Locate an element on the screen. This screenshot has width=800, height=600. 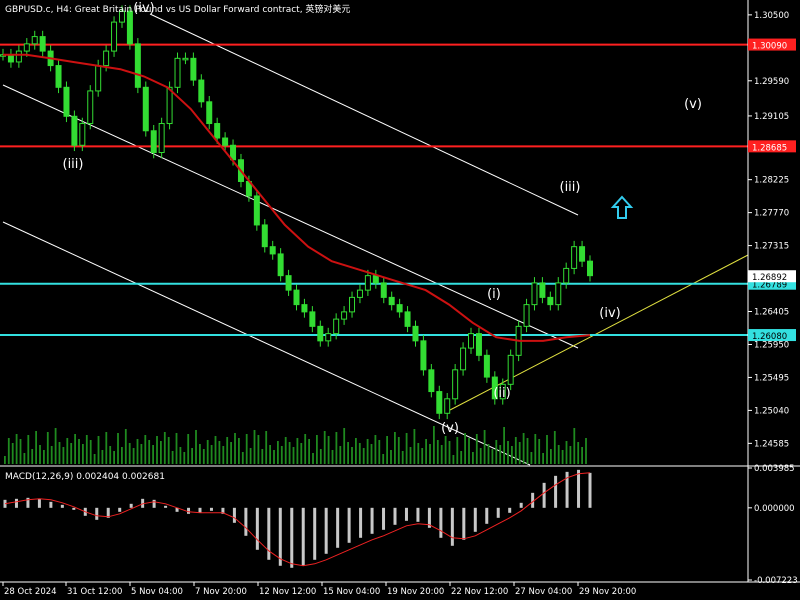
y-tick-label: 1.29105 is located at coordinates (771, 117).